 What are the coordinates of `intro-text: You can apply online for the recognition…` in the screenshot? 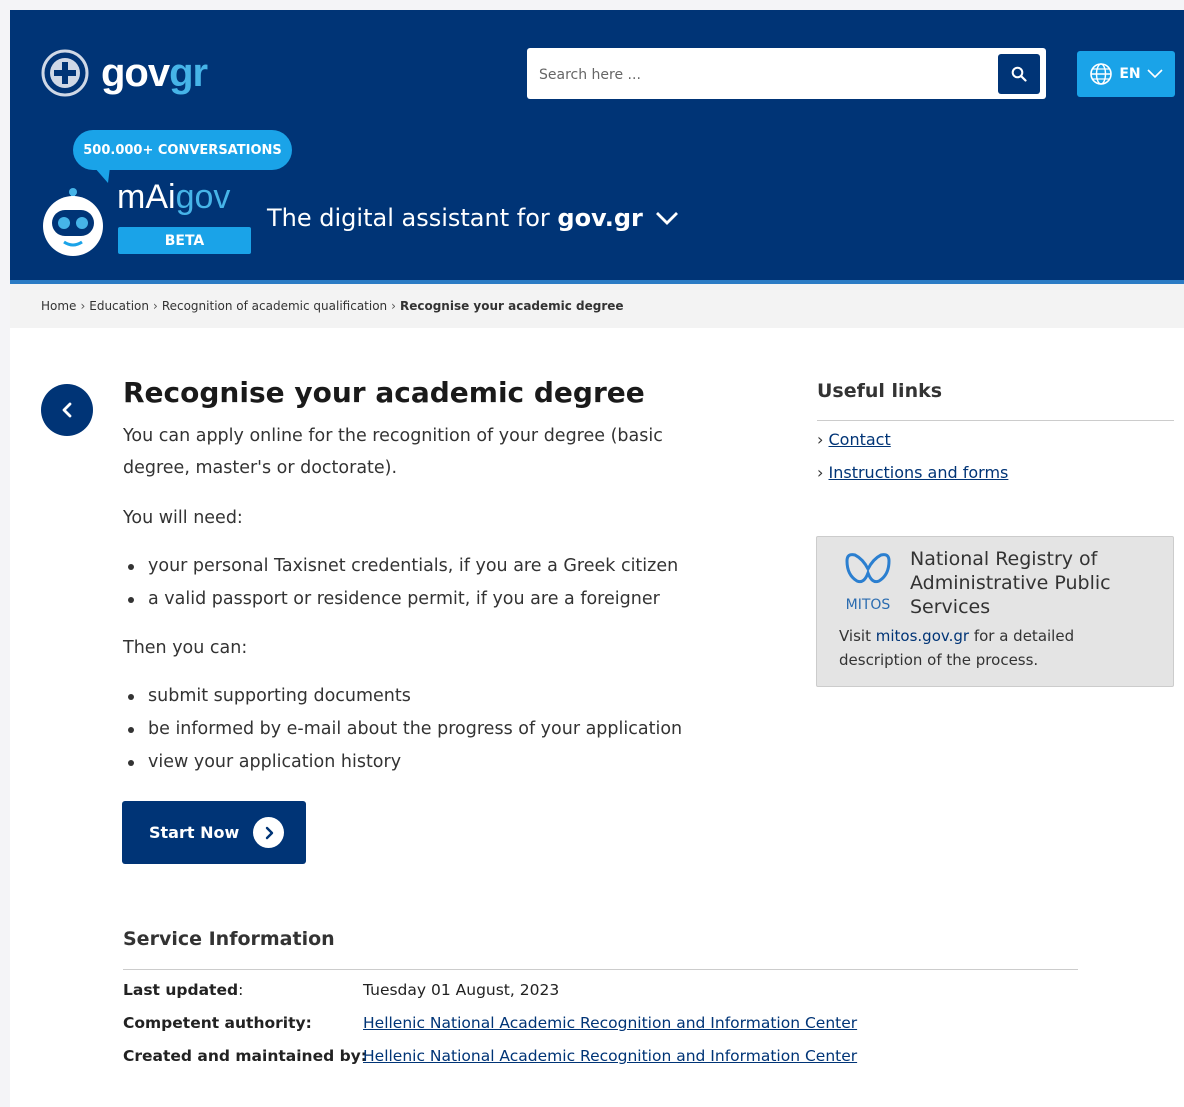 It's located at (393, 452).